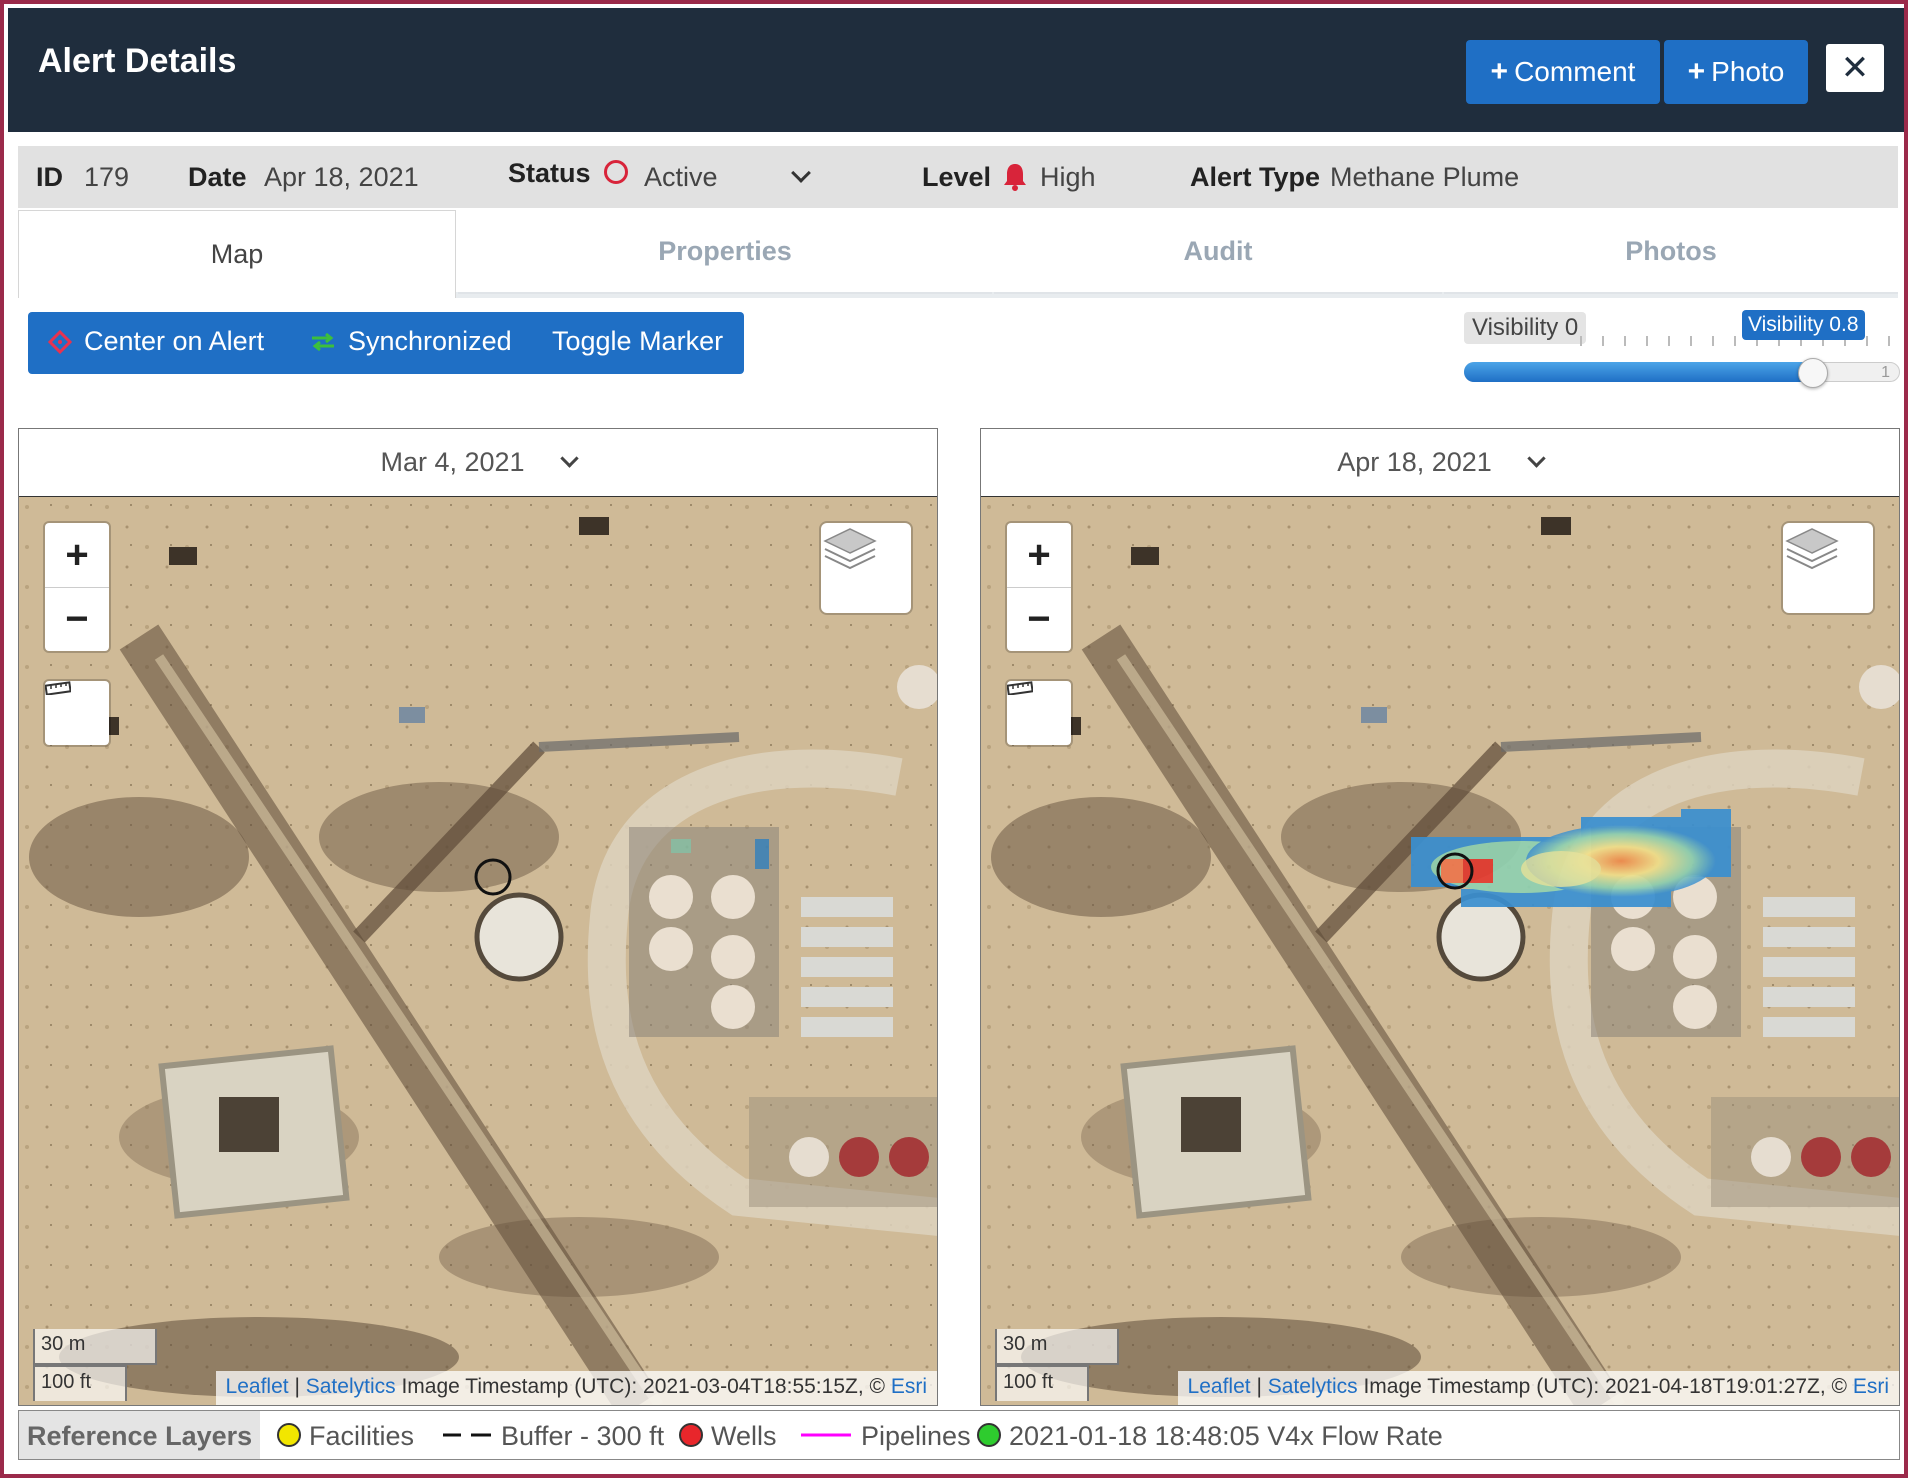  What do you see at coordinates (1803, 325) in the screenshot?
I see `visibility-value-label: Visibility 0.8` at bounding box center [1803, 325].